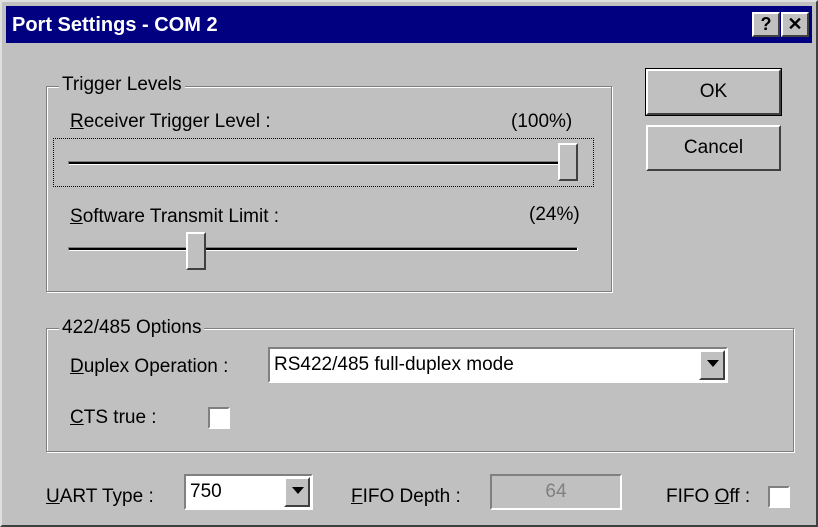  What do you see at coordinates (206, 491) in the screenshot?
I see `uart-type-value: 750` at bounding box center [206, 491].